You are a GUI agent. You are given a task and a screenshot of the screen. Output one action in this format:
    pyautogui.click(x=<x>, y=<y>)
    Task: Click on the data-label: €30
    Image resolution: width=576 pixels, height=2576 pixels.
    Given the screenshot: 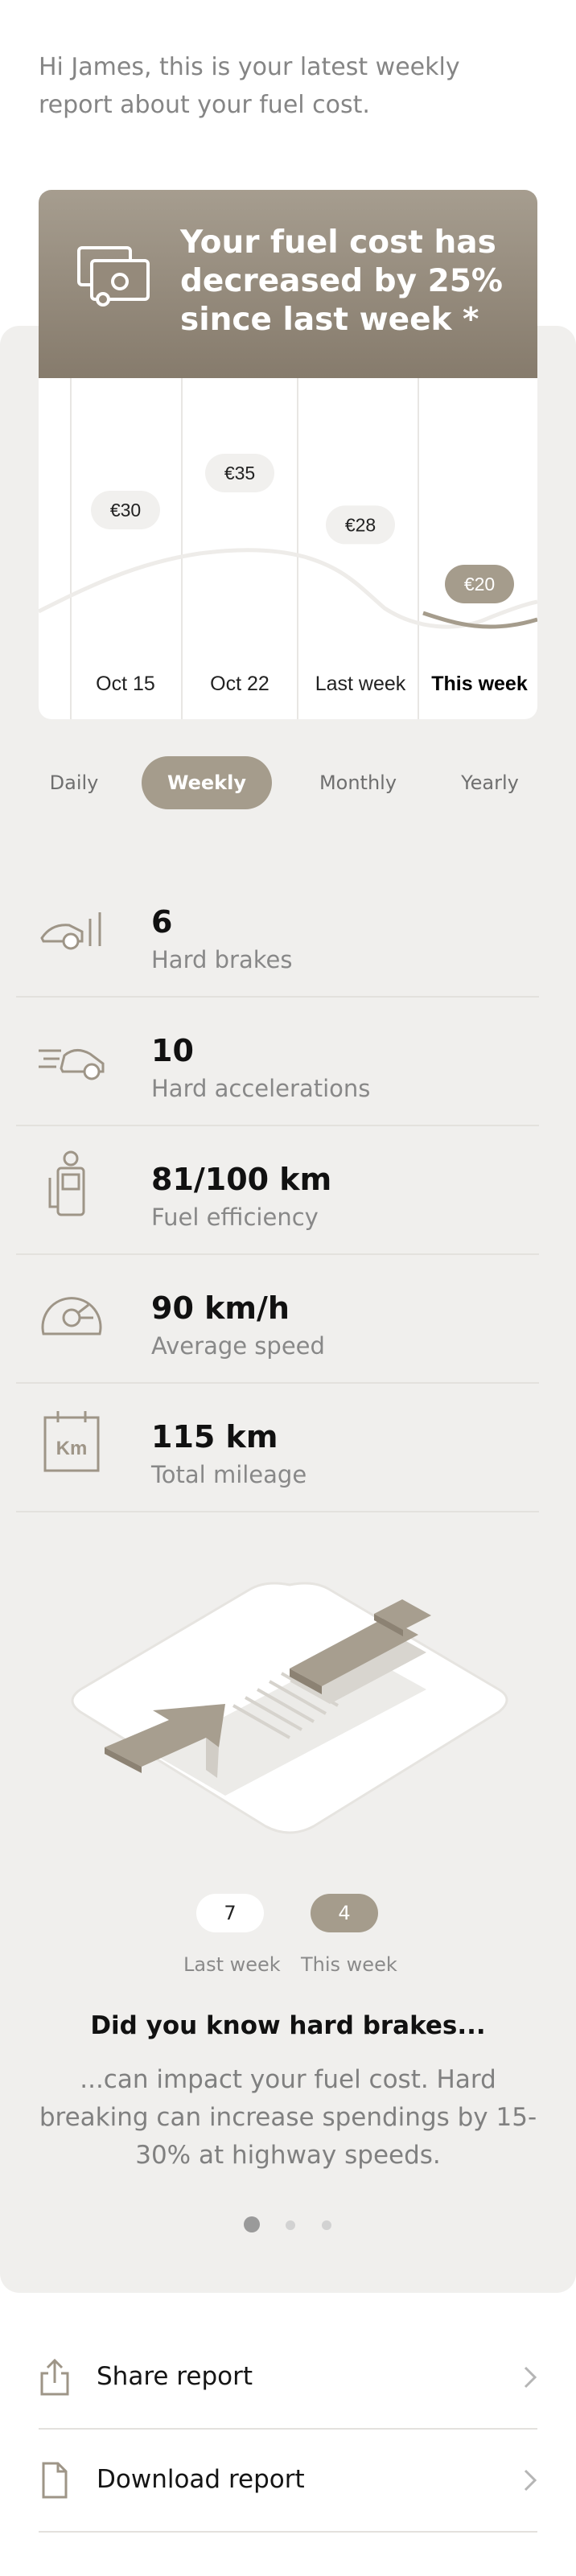 What is the action you would take?
    pyautogui.click(x=126, y=510)
    